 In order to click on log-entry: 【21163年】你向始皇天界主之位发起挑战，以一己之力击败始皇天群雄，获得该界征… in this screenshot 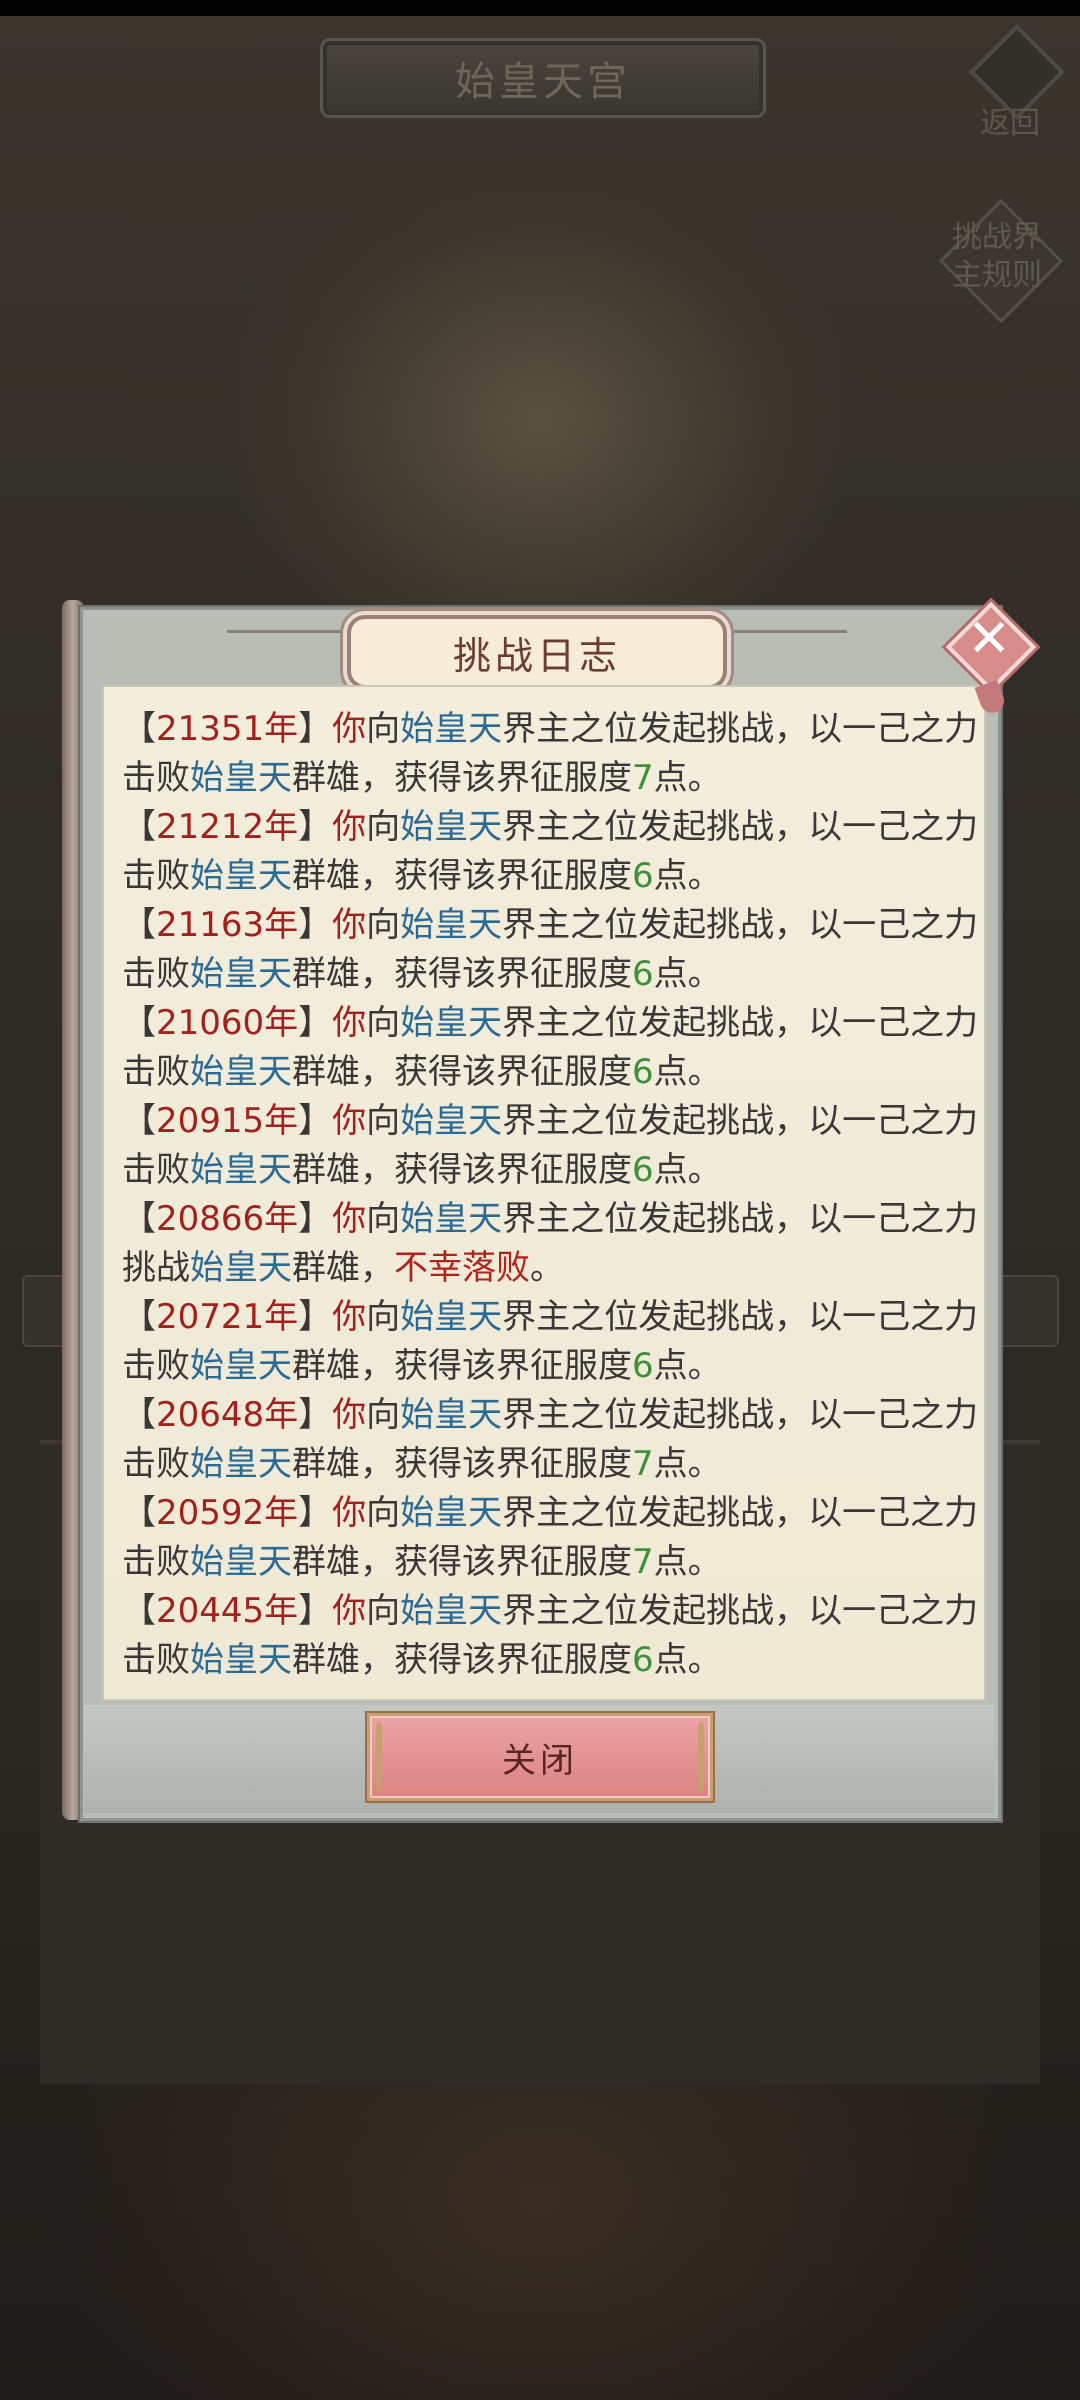, I will do `click(552, 950)`.